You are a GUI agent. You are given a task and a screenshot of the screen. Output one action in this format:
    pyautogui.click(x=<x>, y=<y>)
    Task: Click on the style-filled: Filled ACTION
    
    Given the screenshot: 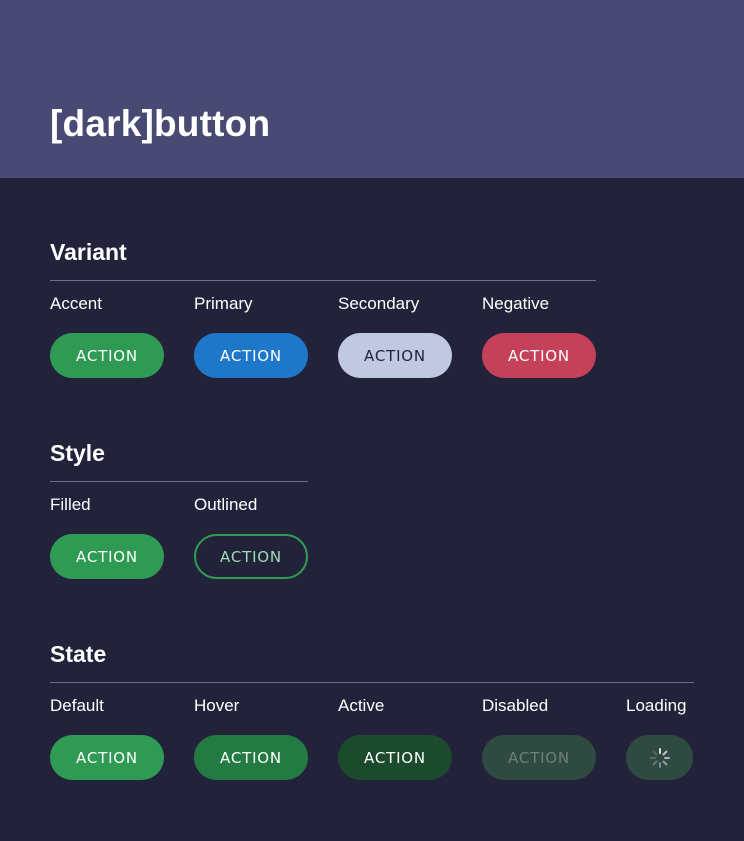 What is the action you would take?
    pyautogui.click(x=107, y=530)
    